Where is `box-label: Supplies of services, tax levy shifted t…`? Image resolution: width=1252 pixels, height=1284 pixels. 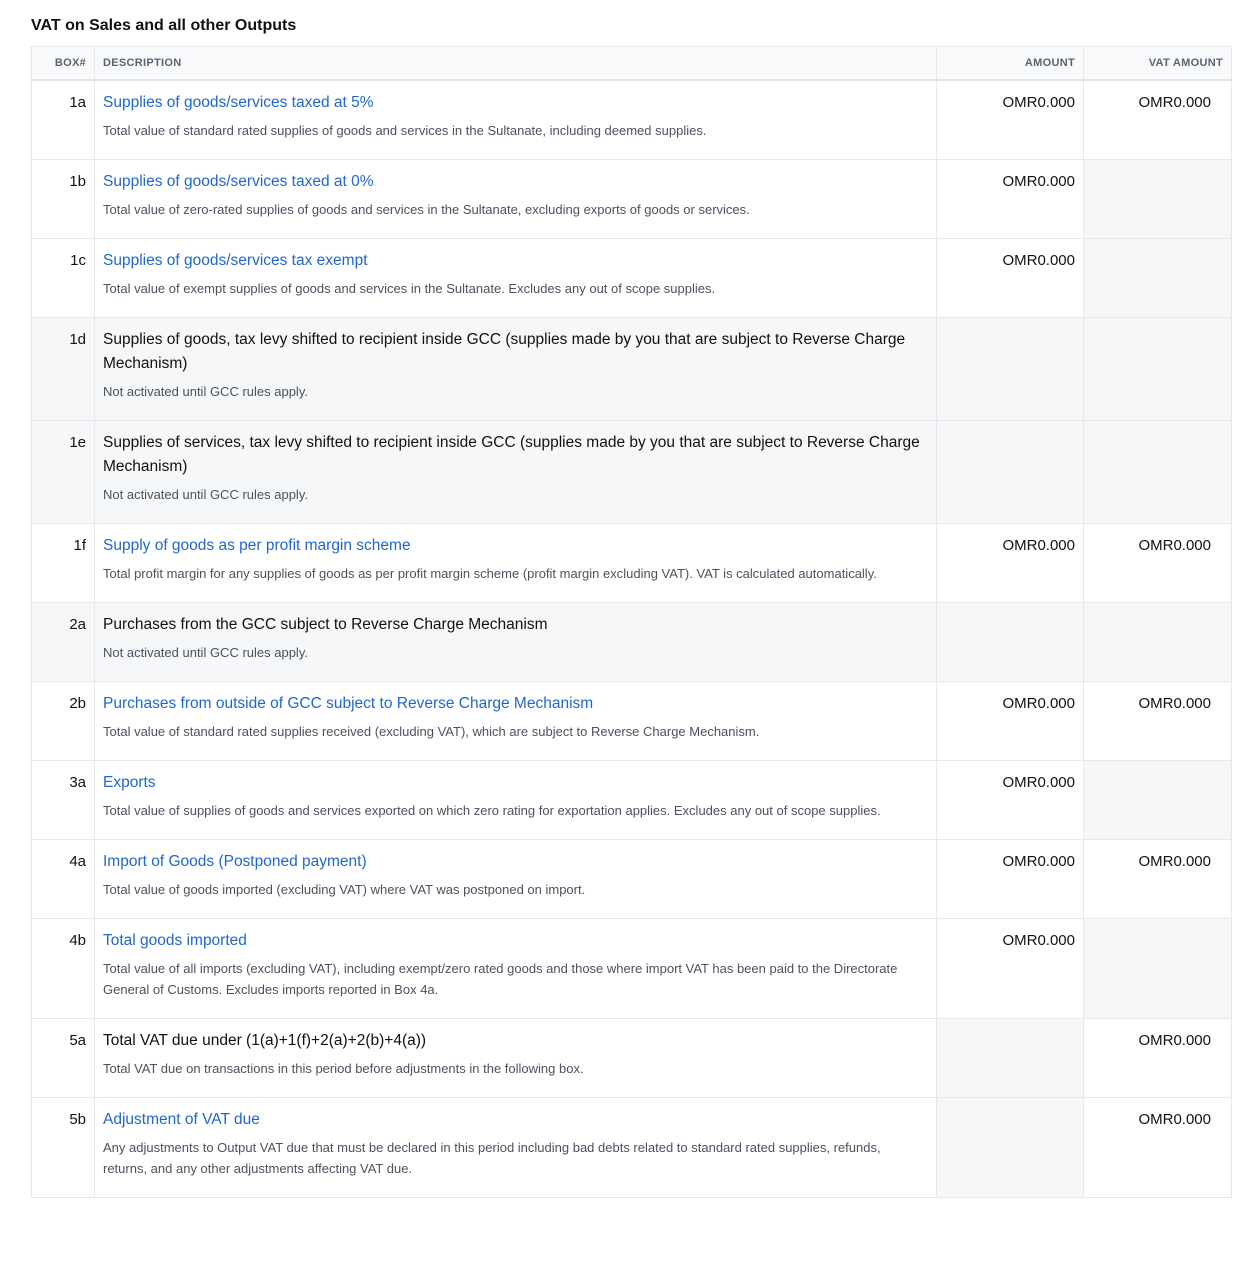 box-label: Supplies of services, tax levy shifted t… is located at coordinates (511, 454).